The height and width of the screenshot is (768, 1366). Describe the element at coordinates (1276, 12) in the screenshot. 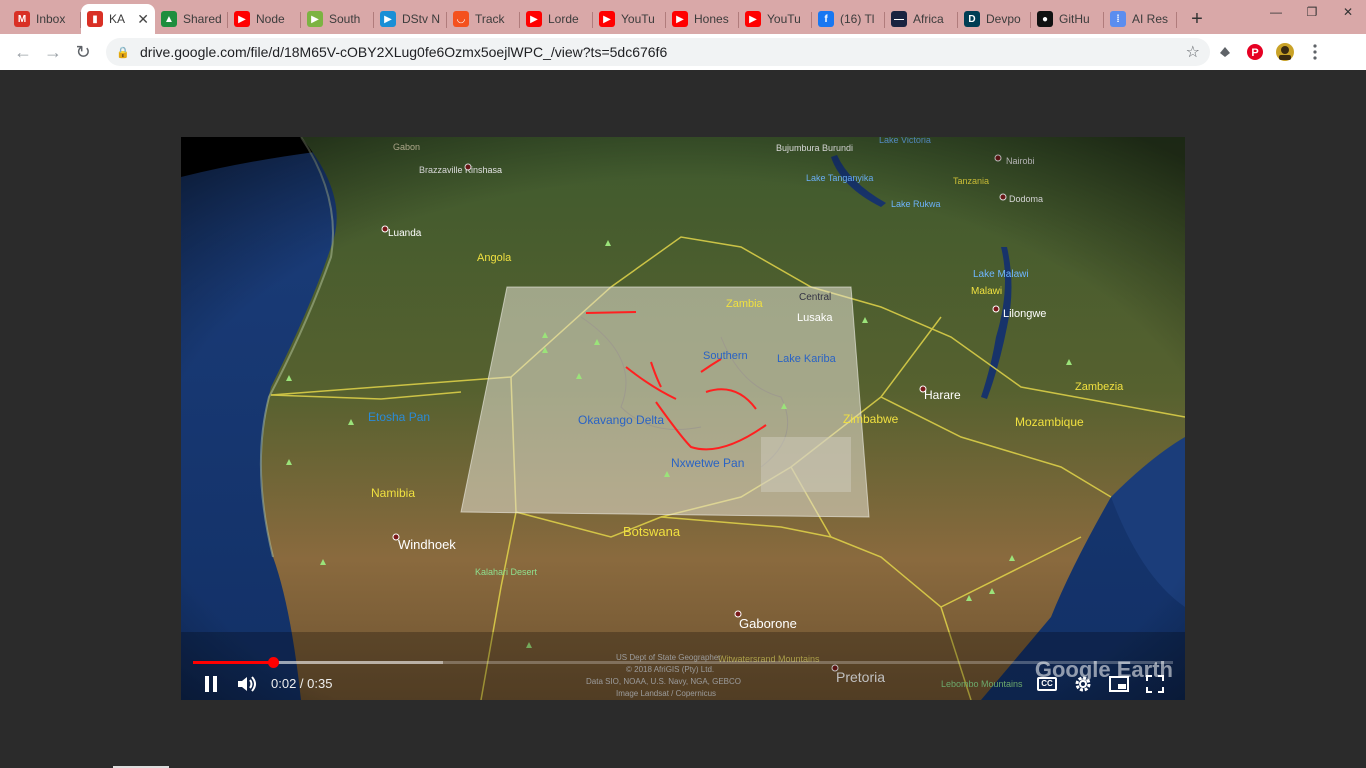

I see `minimize-button: —` at that location.